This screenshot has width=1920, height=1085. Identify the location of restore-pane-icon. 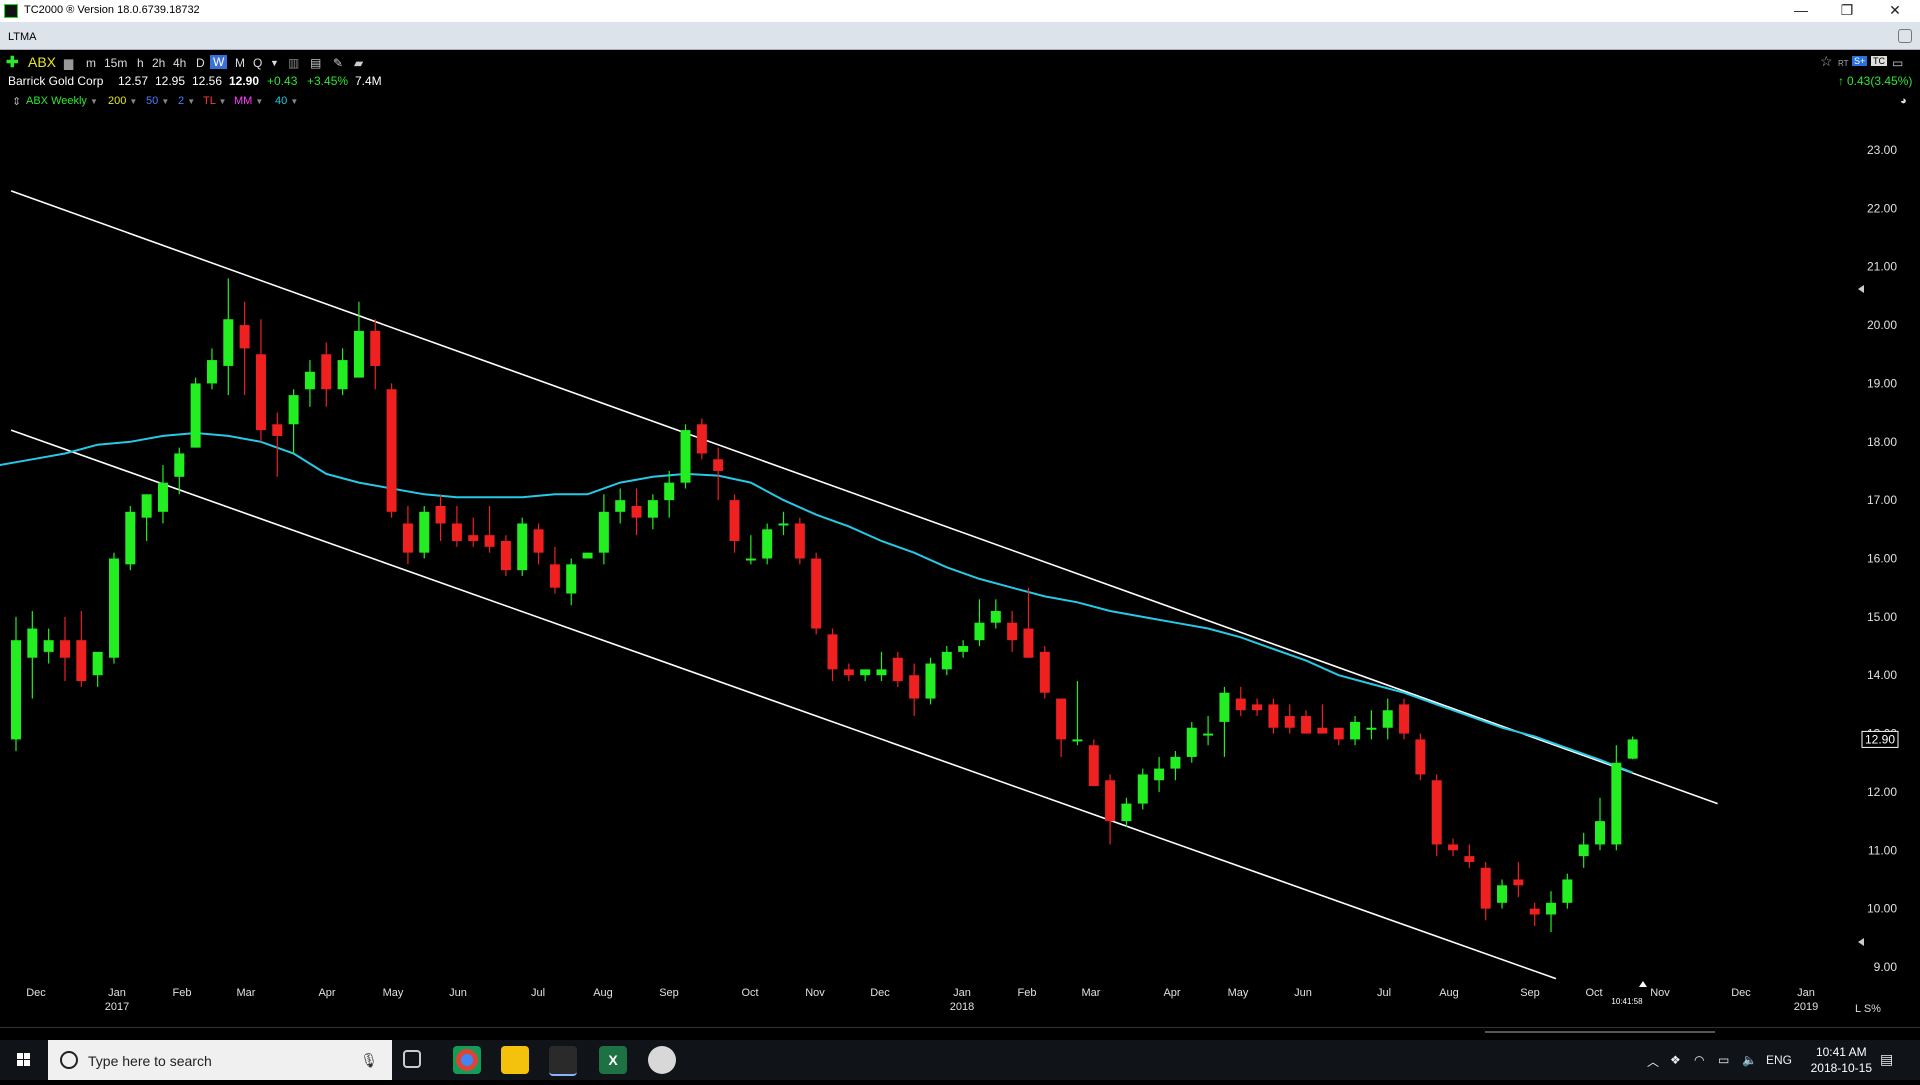
(1905, 36).